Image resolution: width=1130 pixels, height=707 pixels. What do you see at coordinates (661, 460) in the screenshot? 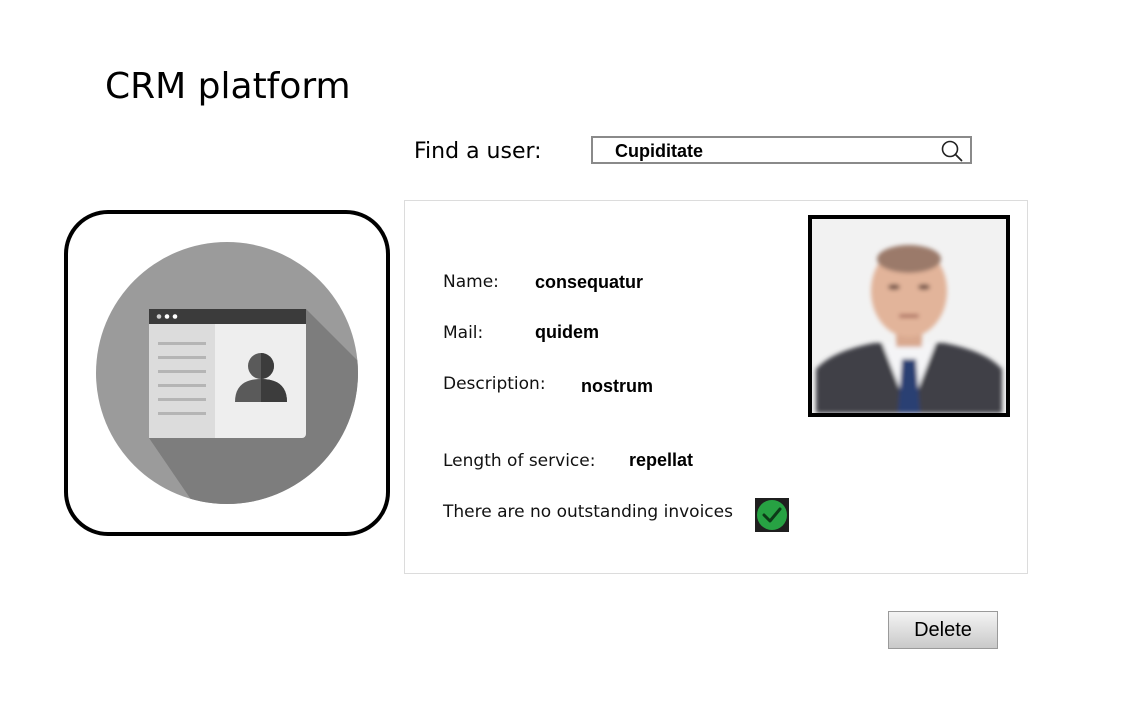
I see `service-value: repellat` at bounding box center [661, 460].